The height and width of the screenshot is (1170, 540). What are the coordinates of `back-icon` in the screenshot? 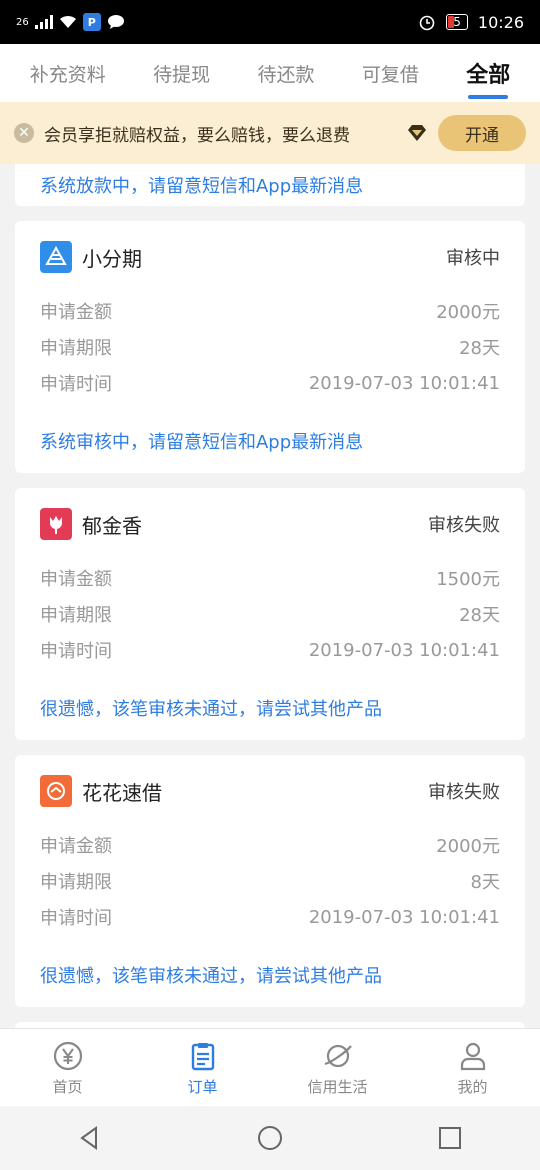 It's located at (90, 1138).